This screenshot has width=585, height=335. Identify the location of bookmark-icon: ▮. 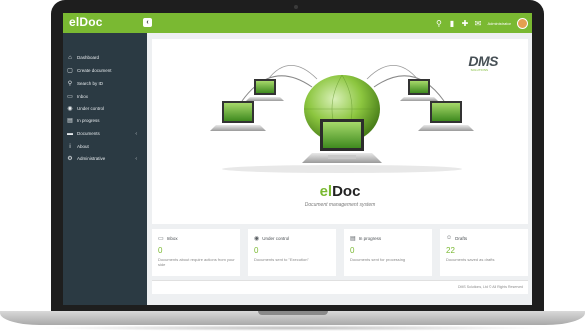
(451, 23).